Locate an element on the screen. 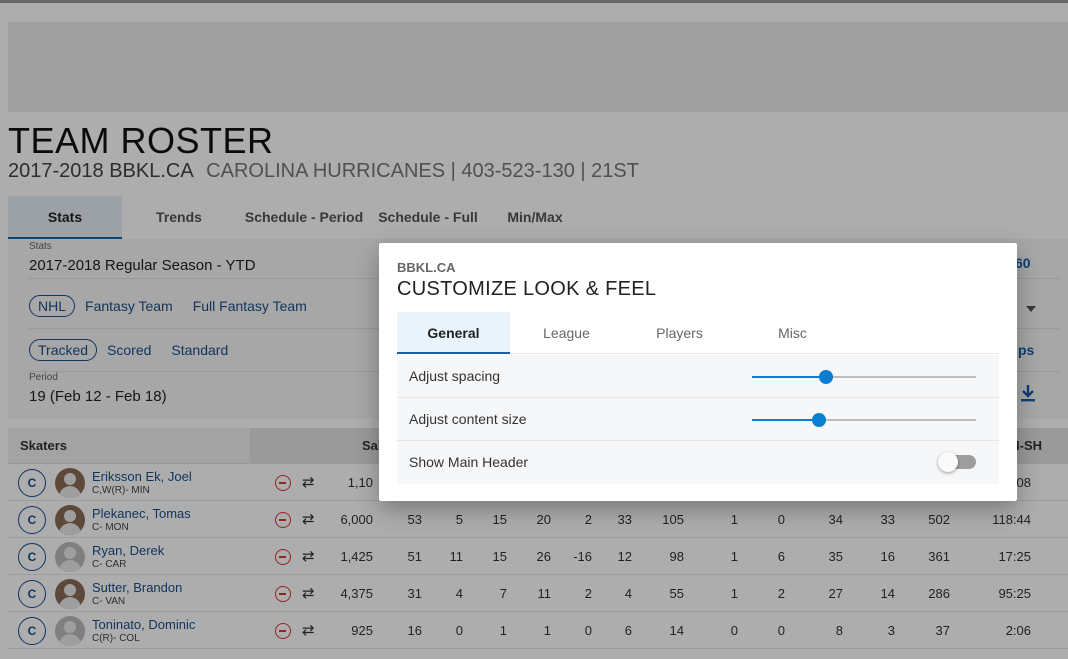  modal-tab-league: League is located at coordinates (566, 333).